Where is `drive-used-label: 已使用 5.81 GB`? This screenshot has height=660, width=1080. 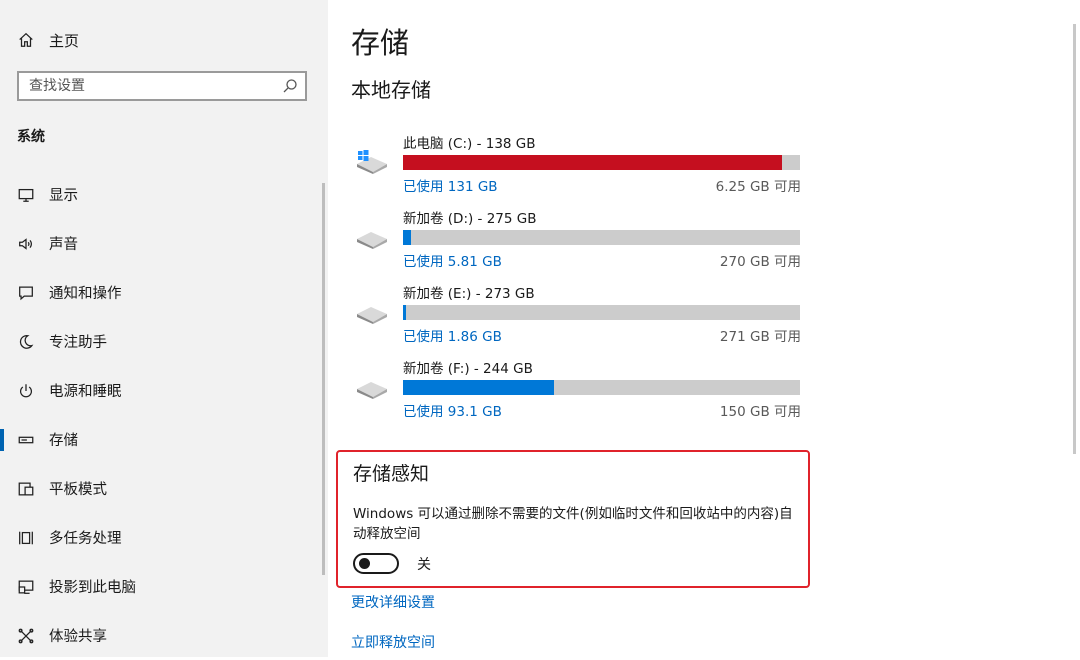 drive-used-label: 已使用 5.81 GB is located at coordinates (452, 262).